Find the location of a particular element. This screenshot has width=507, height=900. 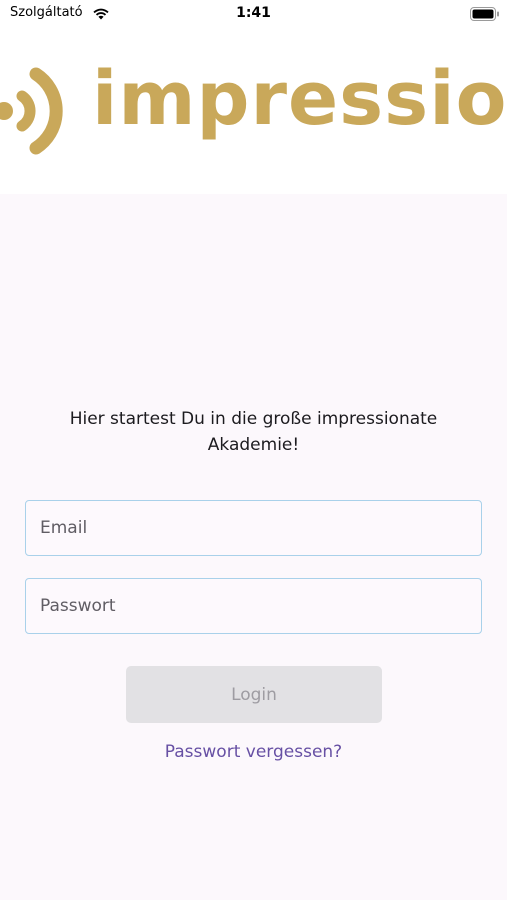

status-bar: Szolgáltató 1:41 is located at coordinates (253, 14).